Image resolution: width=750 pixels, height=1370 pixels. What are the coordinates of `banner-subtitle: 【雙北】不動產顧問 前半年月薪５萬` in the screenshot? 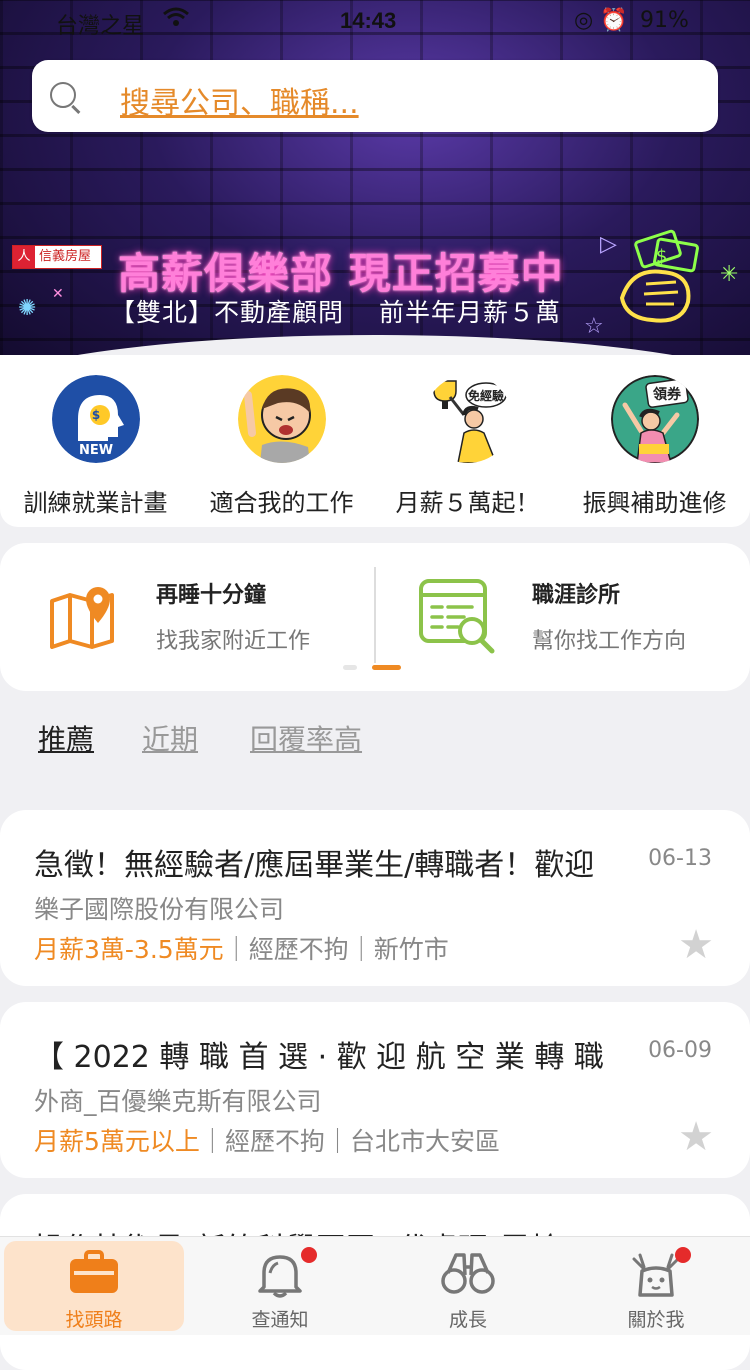 It's located at (335, 312).